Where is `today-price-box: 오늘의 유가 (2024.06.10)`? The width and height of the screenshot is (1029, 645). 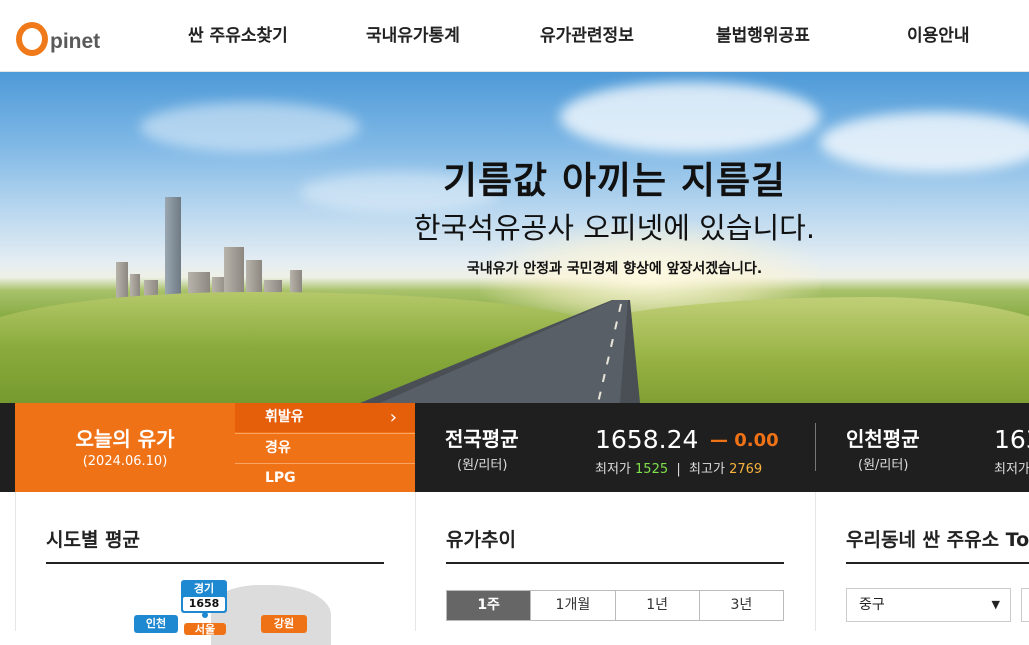 today-price-box: 오늘의 유가 (2024.06.10) is located at coordinates (125, 447).